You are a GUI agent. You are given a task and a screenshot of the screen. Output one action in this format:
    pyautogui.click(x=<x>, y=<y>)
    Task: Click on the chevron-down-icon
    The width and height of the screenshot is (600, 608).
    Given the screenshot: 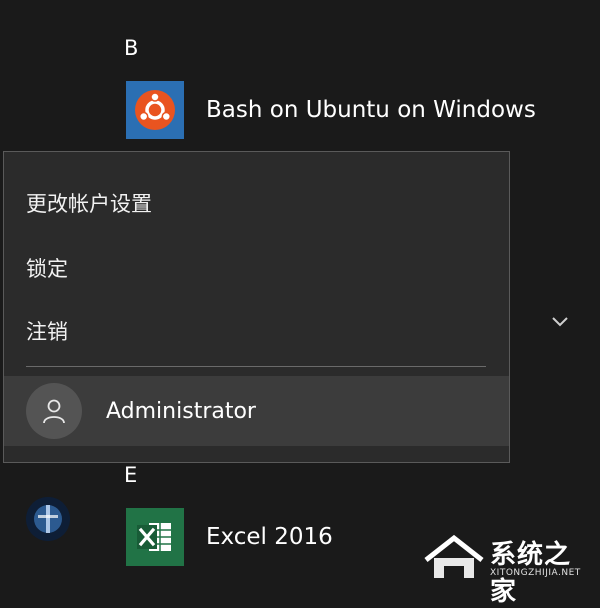 What is the action you would take?
    pyautogui.click(x=560, y=322)
    